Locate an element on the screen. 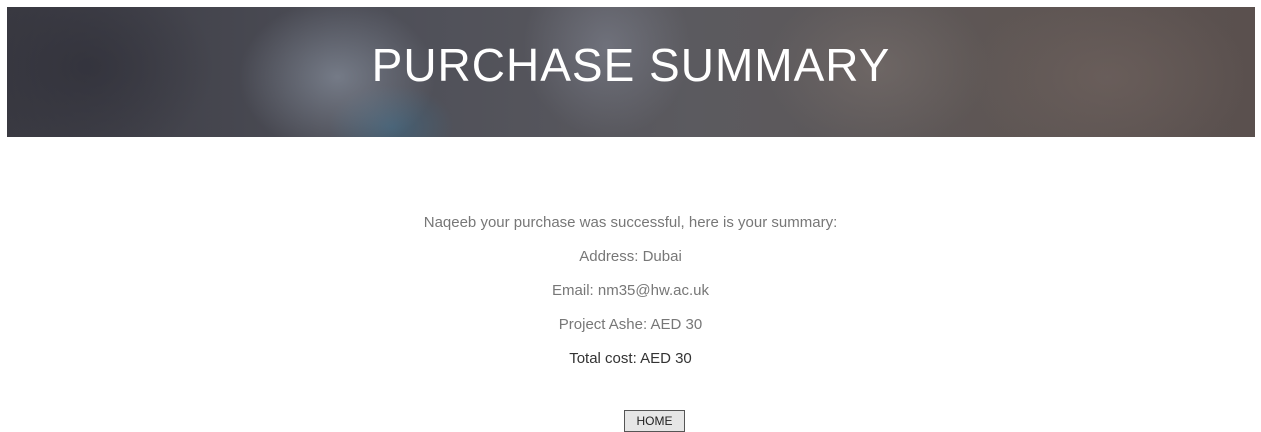  page-title: PURCHASE SUMMARY is located at coordinates (631, 65).